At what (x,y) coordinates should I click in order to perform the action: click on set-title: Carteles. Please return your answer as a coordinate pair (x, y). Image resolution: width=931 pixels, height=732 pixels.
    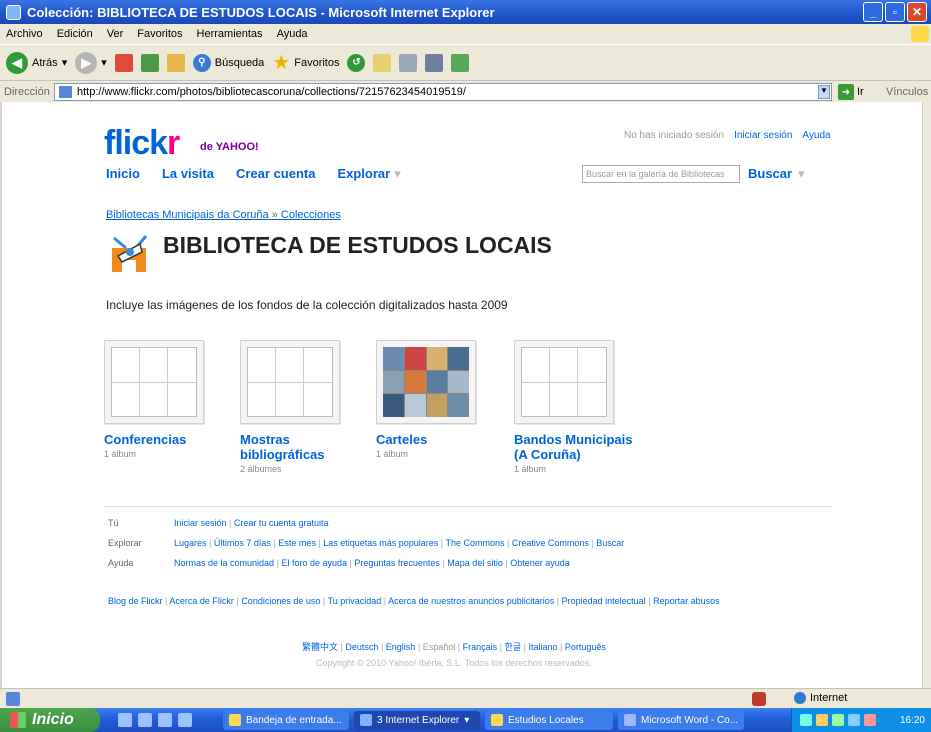
    Looking at the image, I should click on (441, 439).